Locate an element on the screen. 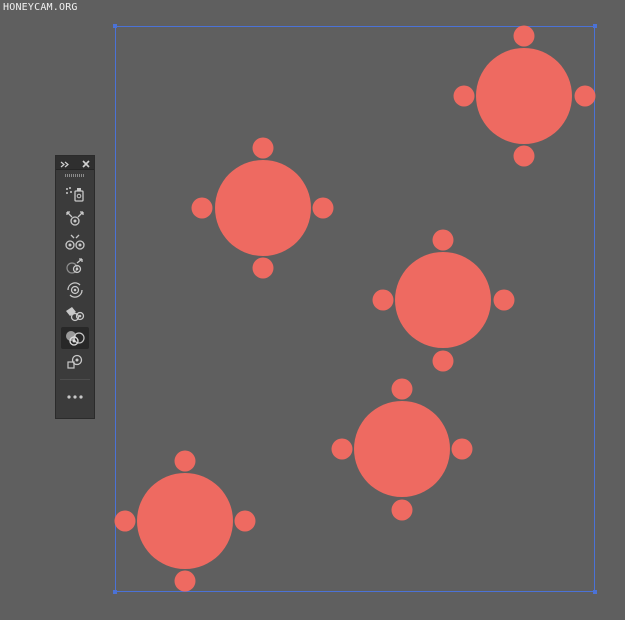 This screenshot has height=620, width=625. symbol-styler-icon is located at coordinates (75, 361).